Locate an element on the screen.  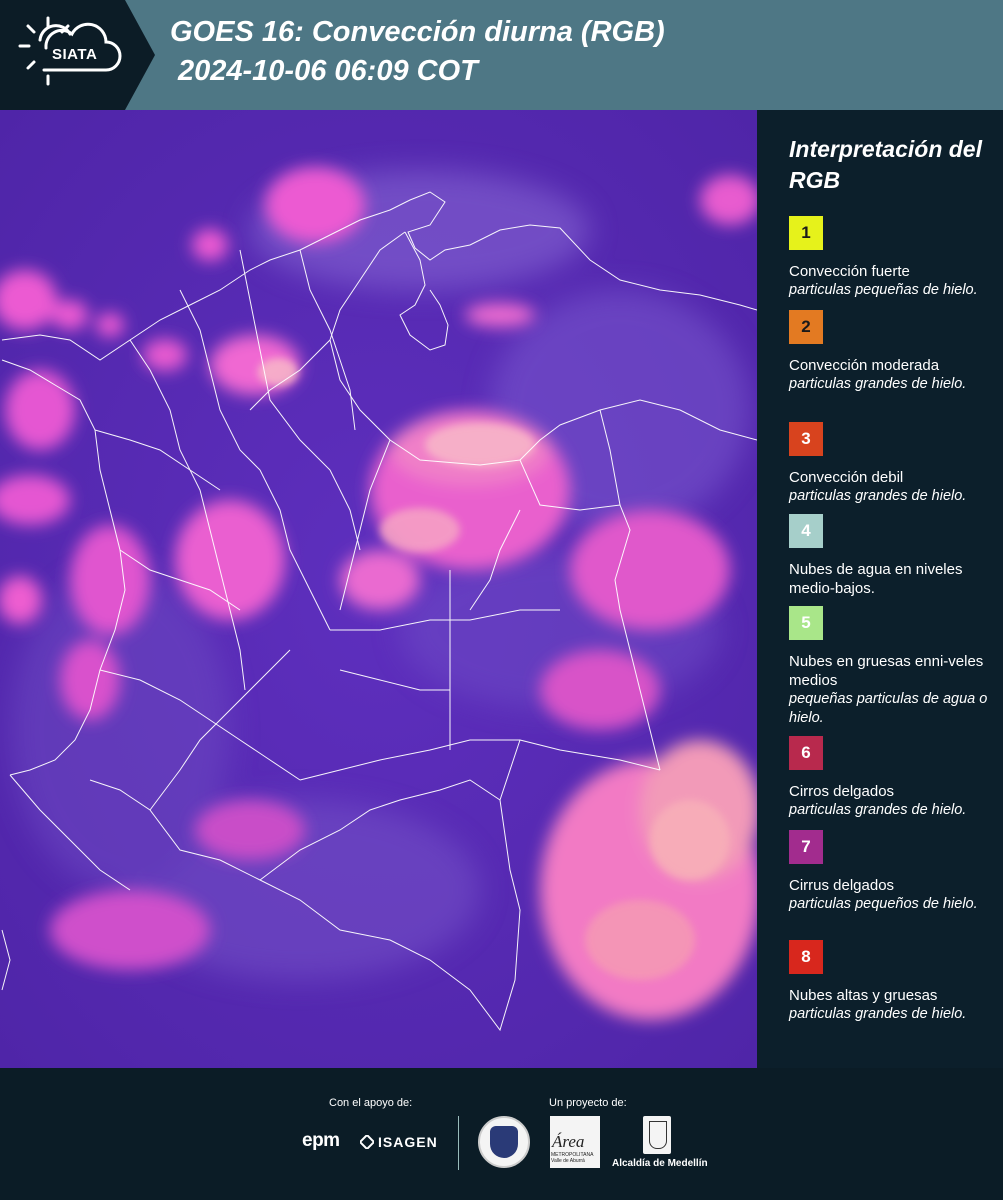
legend-swatch: 2 is located at coordinates (806, 327).